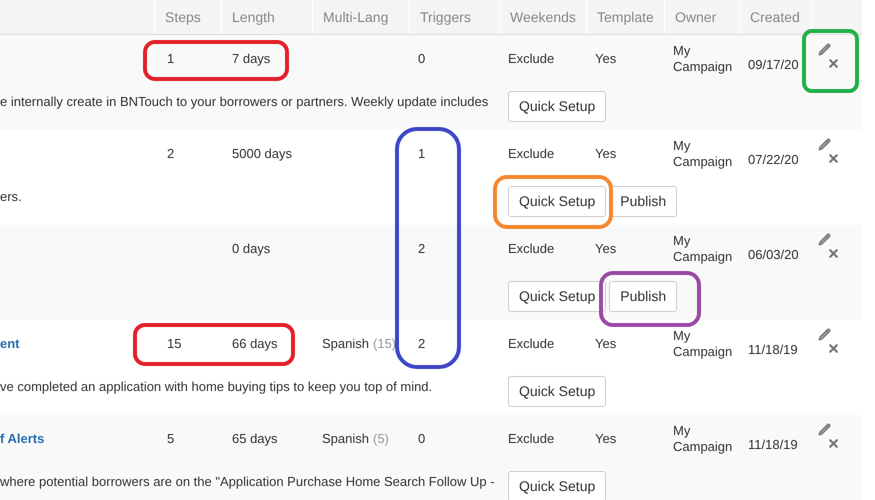  I want to click on column-header: Owner, so click(695, 17).